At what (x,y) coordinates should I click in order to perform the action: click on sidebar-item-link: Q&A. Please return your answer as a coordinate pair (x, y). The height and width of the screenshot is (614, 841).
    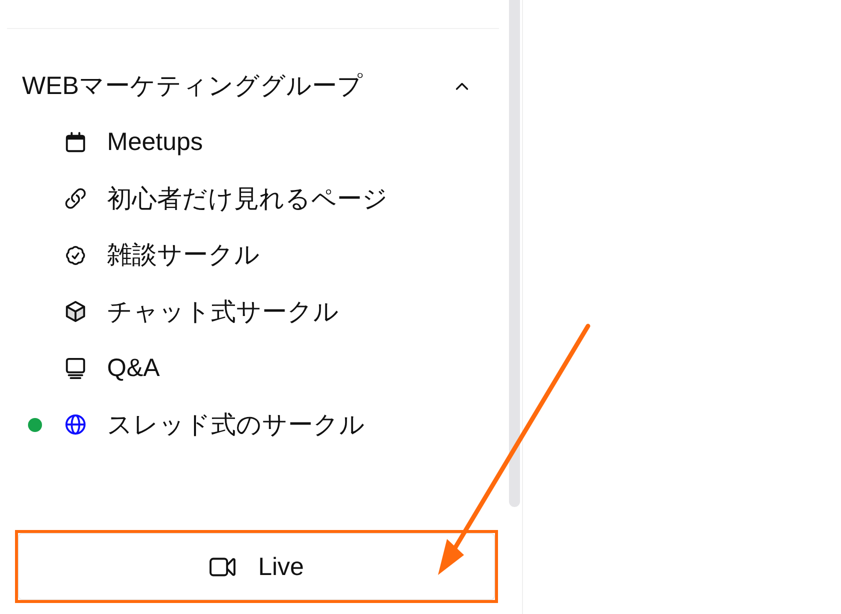
    Looking at the image, I should click on (133, 368).